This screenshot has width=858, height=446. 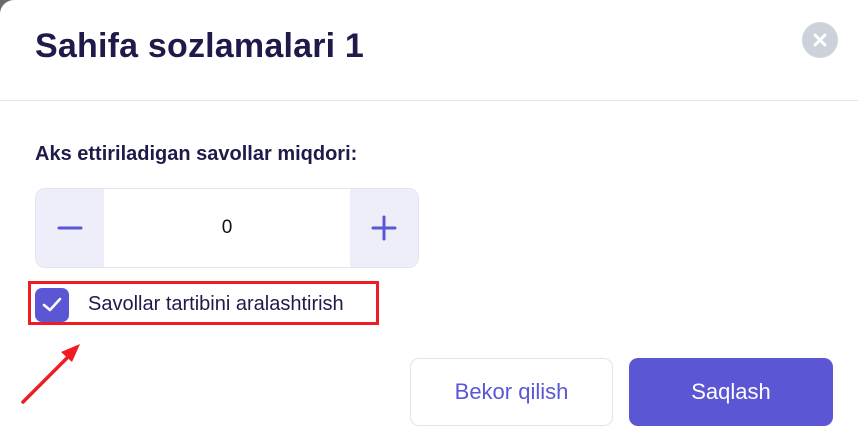 I want to click on increment-button, so click(x=384, y=228).